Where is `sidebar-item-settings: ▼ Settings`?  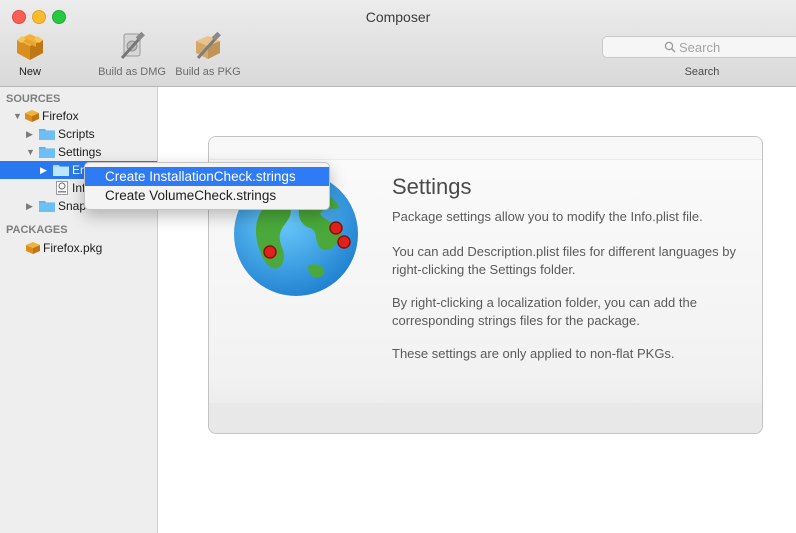 sidebar-item-settings: ▼ Settings is located at coordinates (78, 152).